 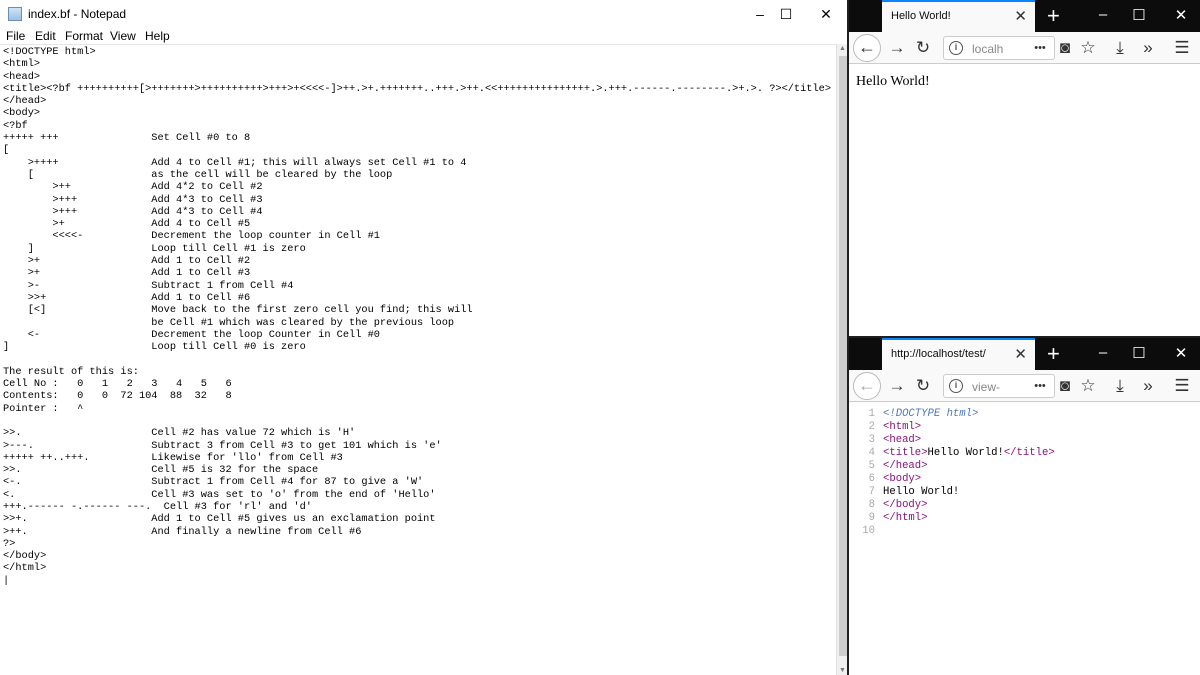 I want to click on hello-world-text: Hello World!, so click(x=893, y=81).